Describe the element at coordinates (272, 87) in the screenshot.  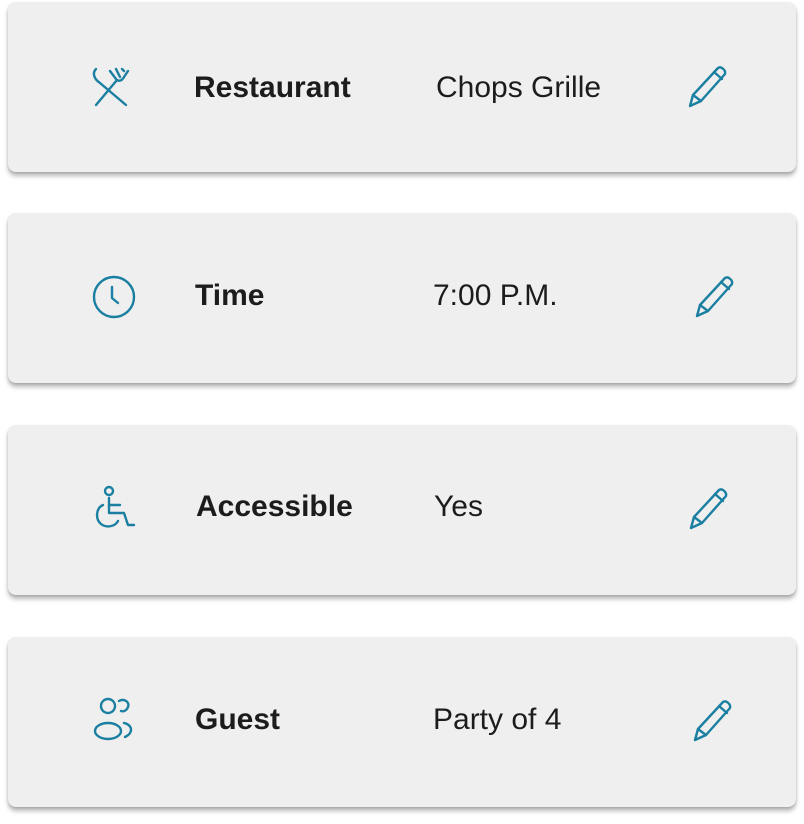
I see `restaurant-label: Restaurant` at that location.